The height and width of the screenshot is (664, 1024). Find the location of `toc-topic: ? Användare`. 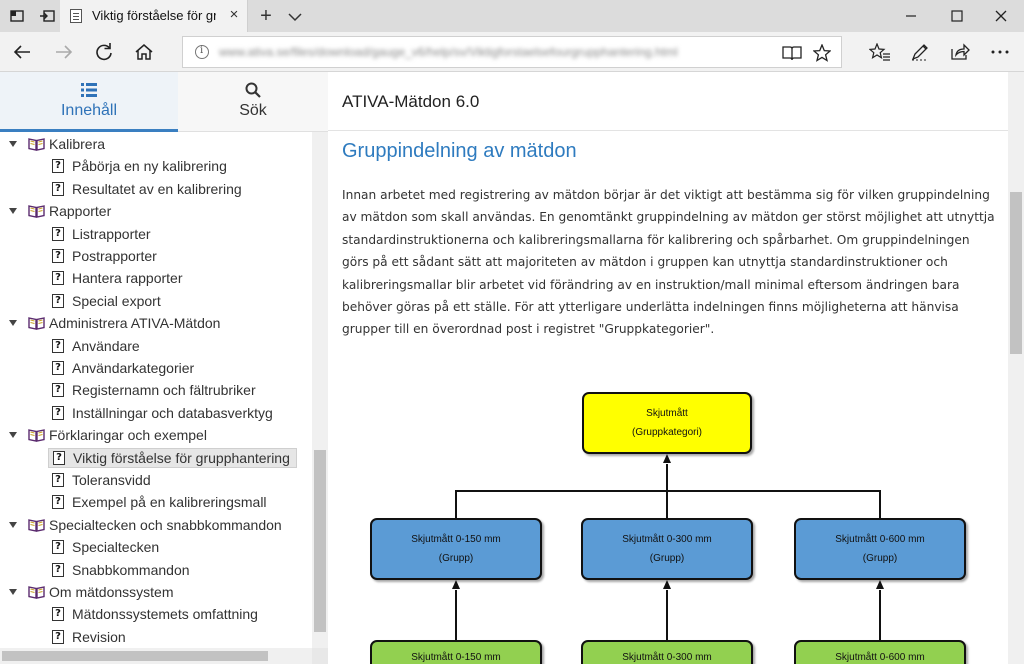

toc-topic: ? Användare is located at coordinates (96, 346).